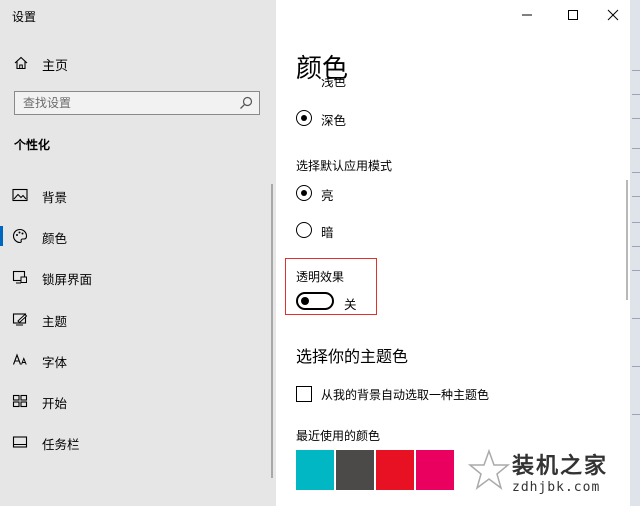  I want to click on sidebar-item-label: 锁屏界面, so click(67, 279).